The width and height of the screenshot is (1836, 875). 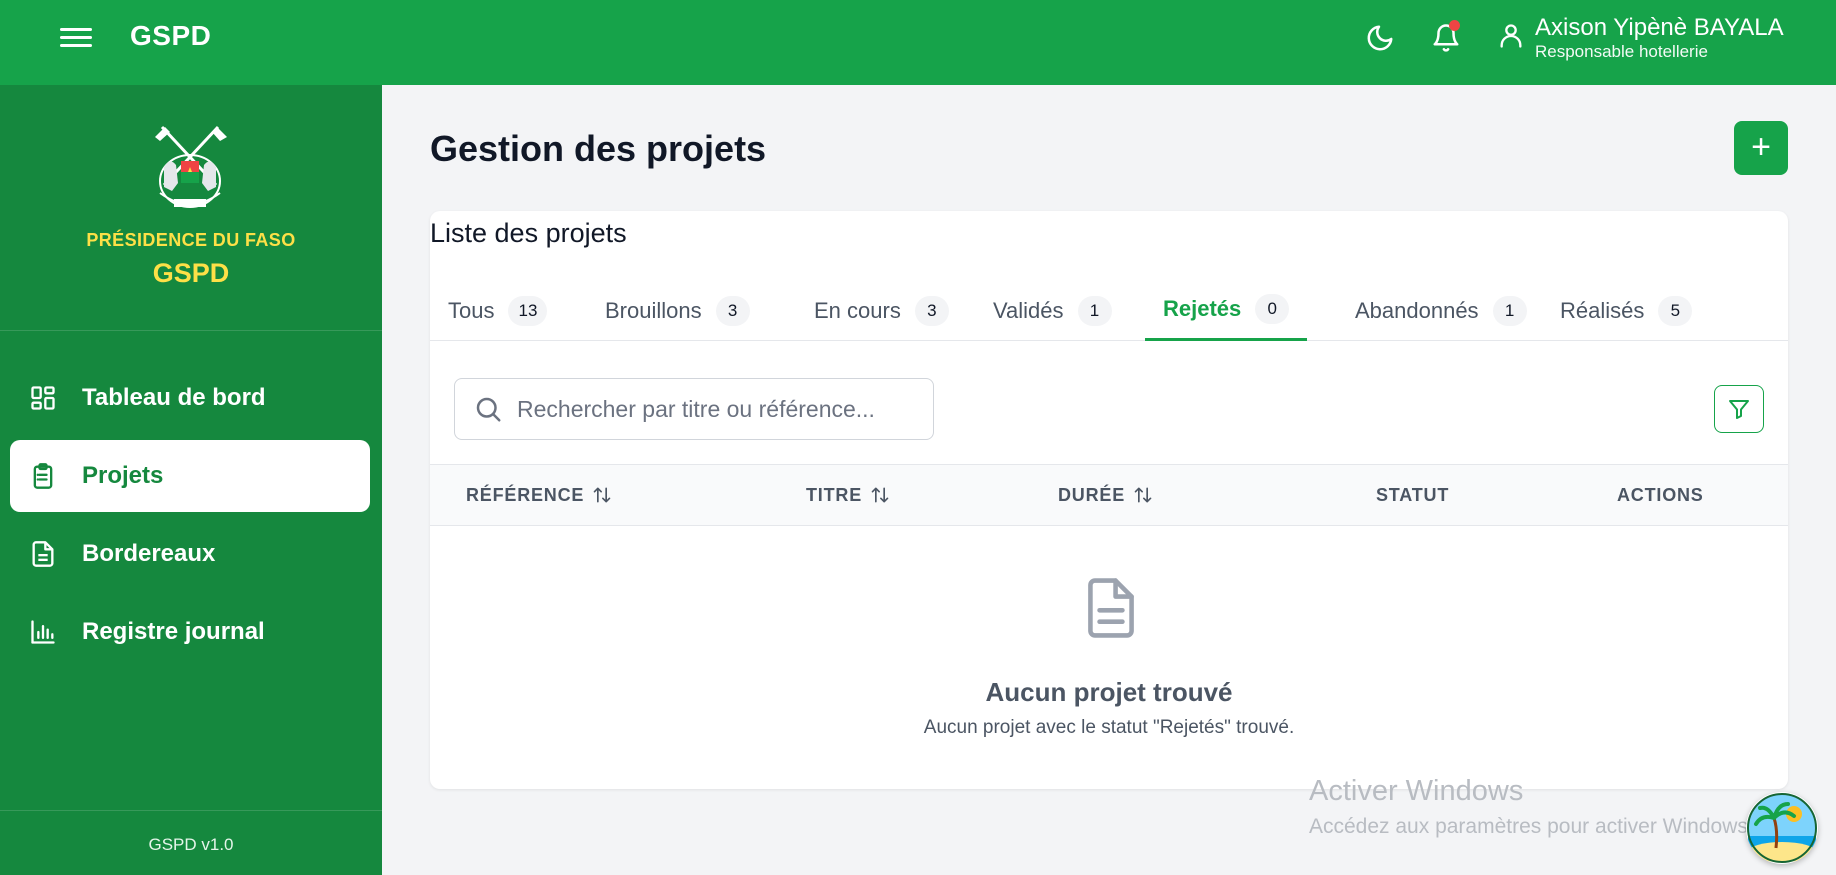 I want to click on sidebar-item-tableau-de-bord: Tableau de bord, so click(x=190, y=398).